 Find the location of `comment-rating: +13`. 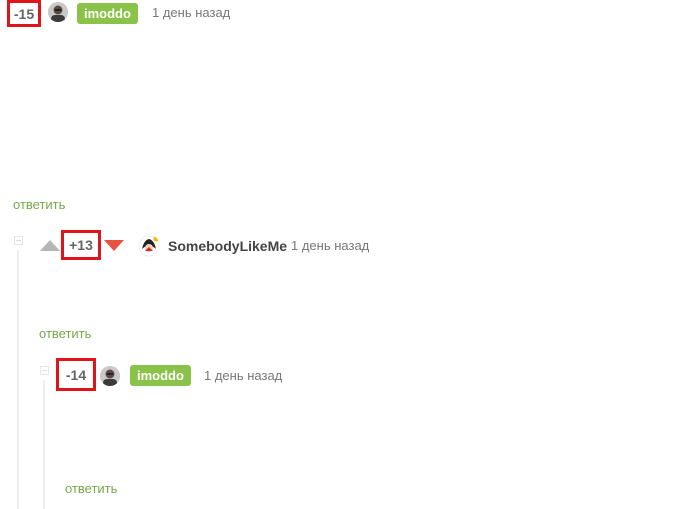

comment-rating: +13 is located at coordinates (81, 245).